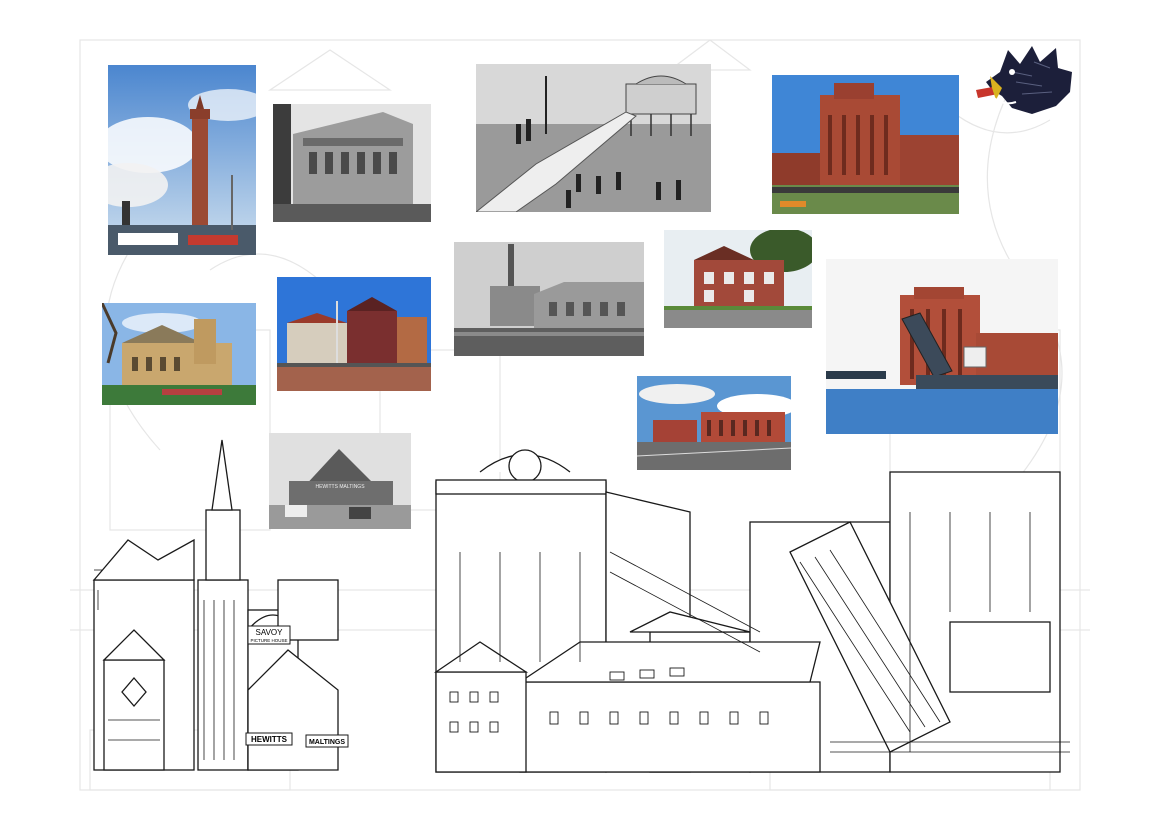 The image size is (1160, 825). I want to click on photo-lift-bridge, so click(942, 346).